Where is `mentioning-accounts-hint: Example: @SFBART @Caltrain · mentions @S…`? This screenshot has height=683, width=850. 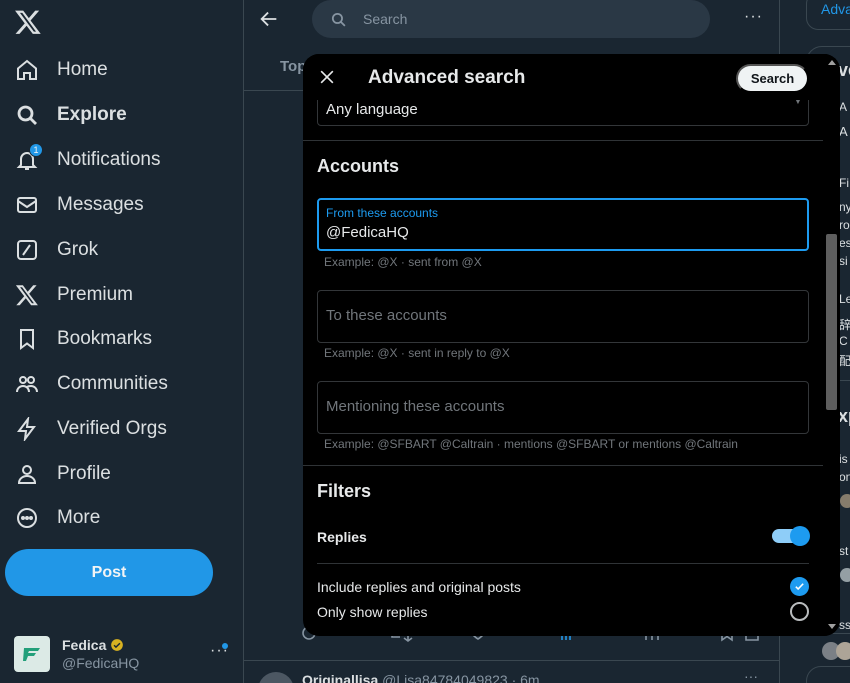 mentioning-accounts-hint: Example: @SFBART @Caltrain · mentions @S… is located at coordinates (531, 444).